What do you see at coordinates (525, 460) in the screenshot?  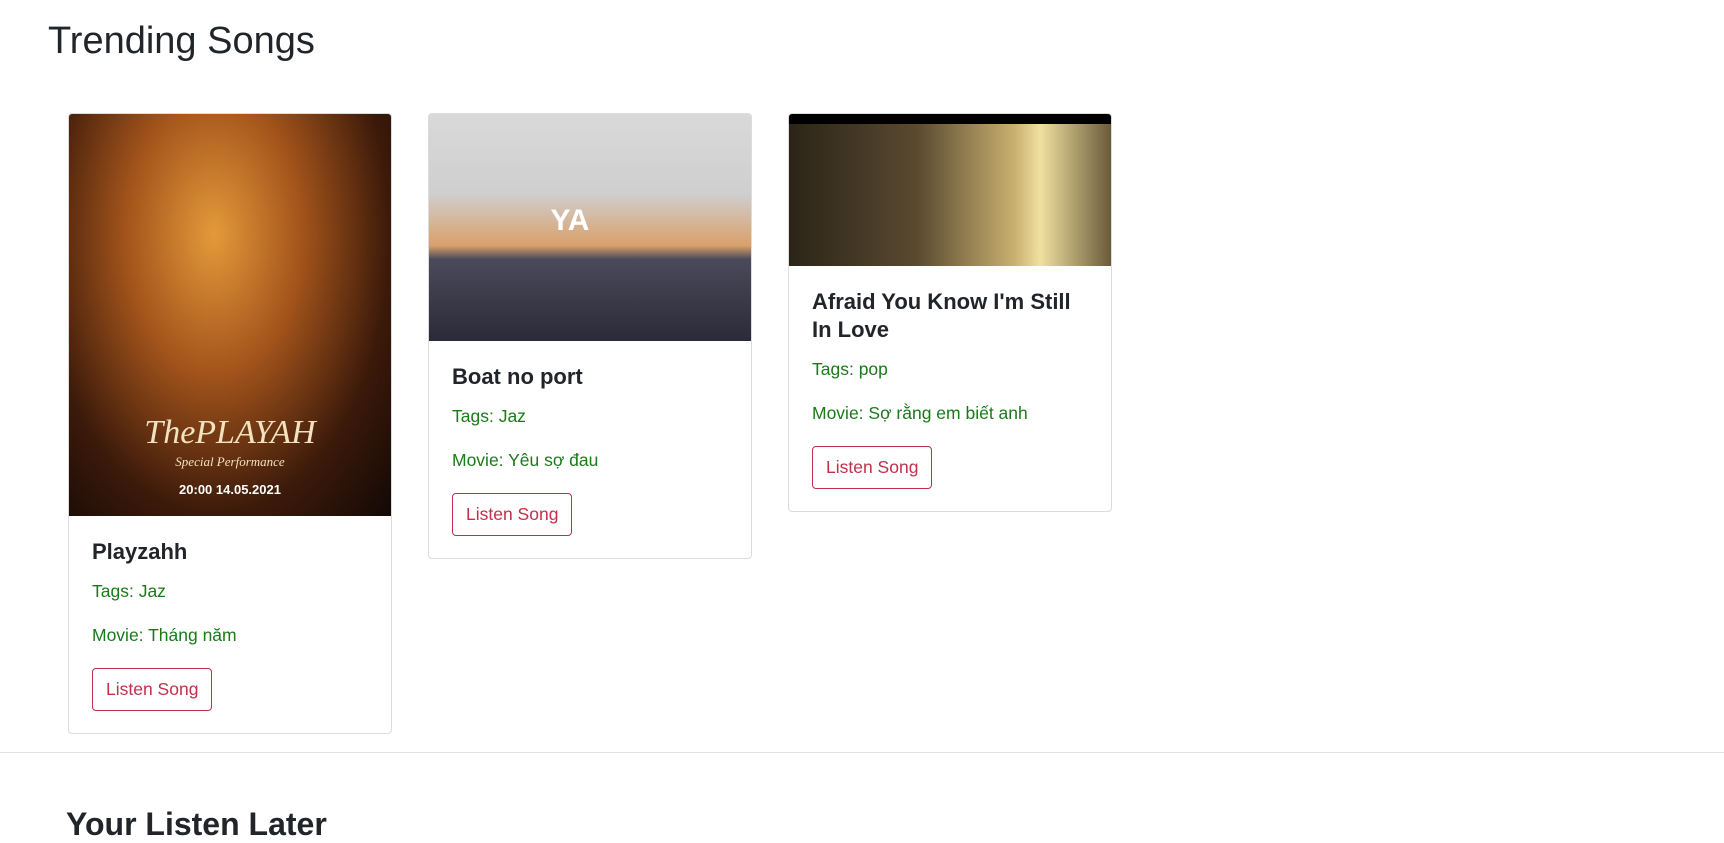 I see `song-movie: Movie: Yêu sợ đau` at bounding box center [525, 460].